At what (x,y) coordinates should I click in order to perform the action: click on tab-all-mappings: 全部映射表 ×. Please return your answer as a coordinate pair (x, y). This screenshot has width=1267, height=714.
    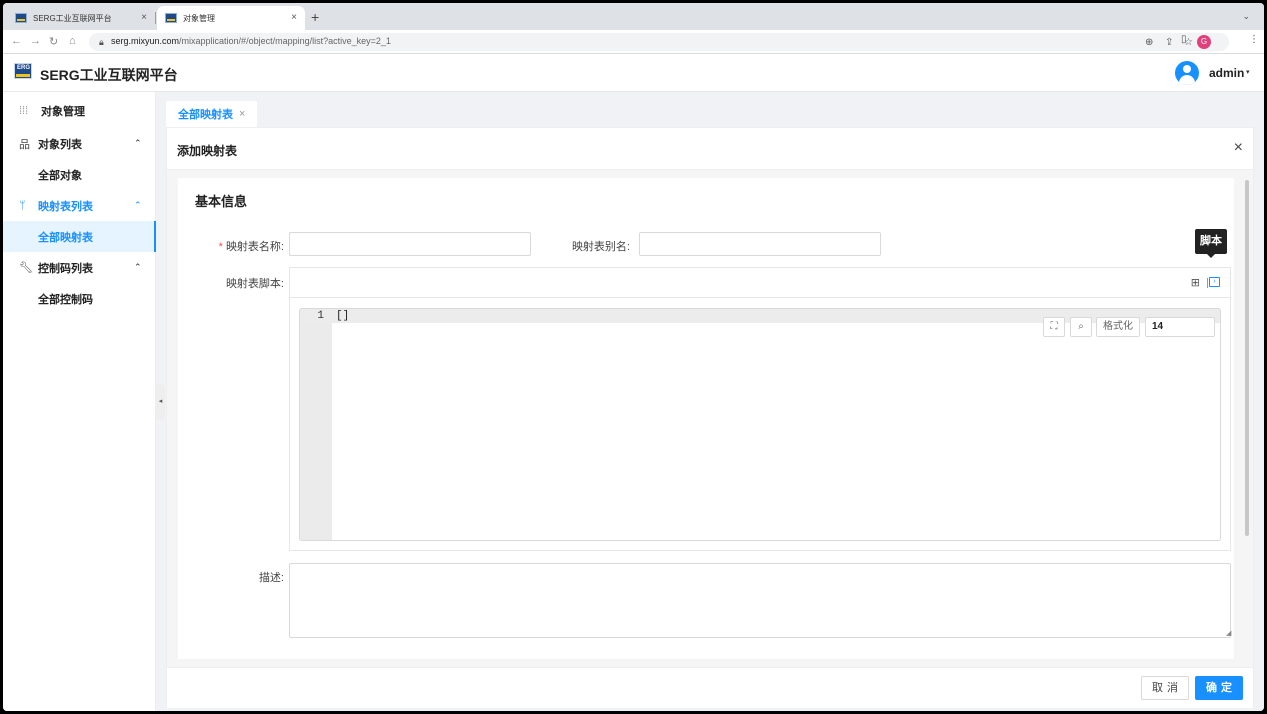
    Looking at the image, I should click on (212, 114).